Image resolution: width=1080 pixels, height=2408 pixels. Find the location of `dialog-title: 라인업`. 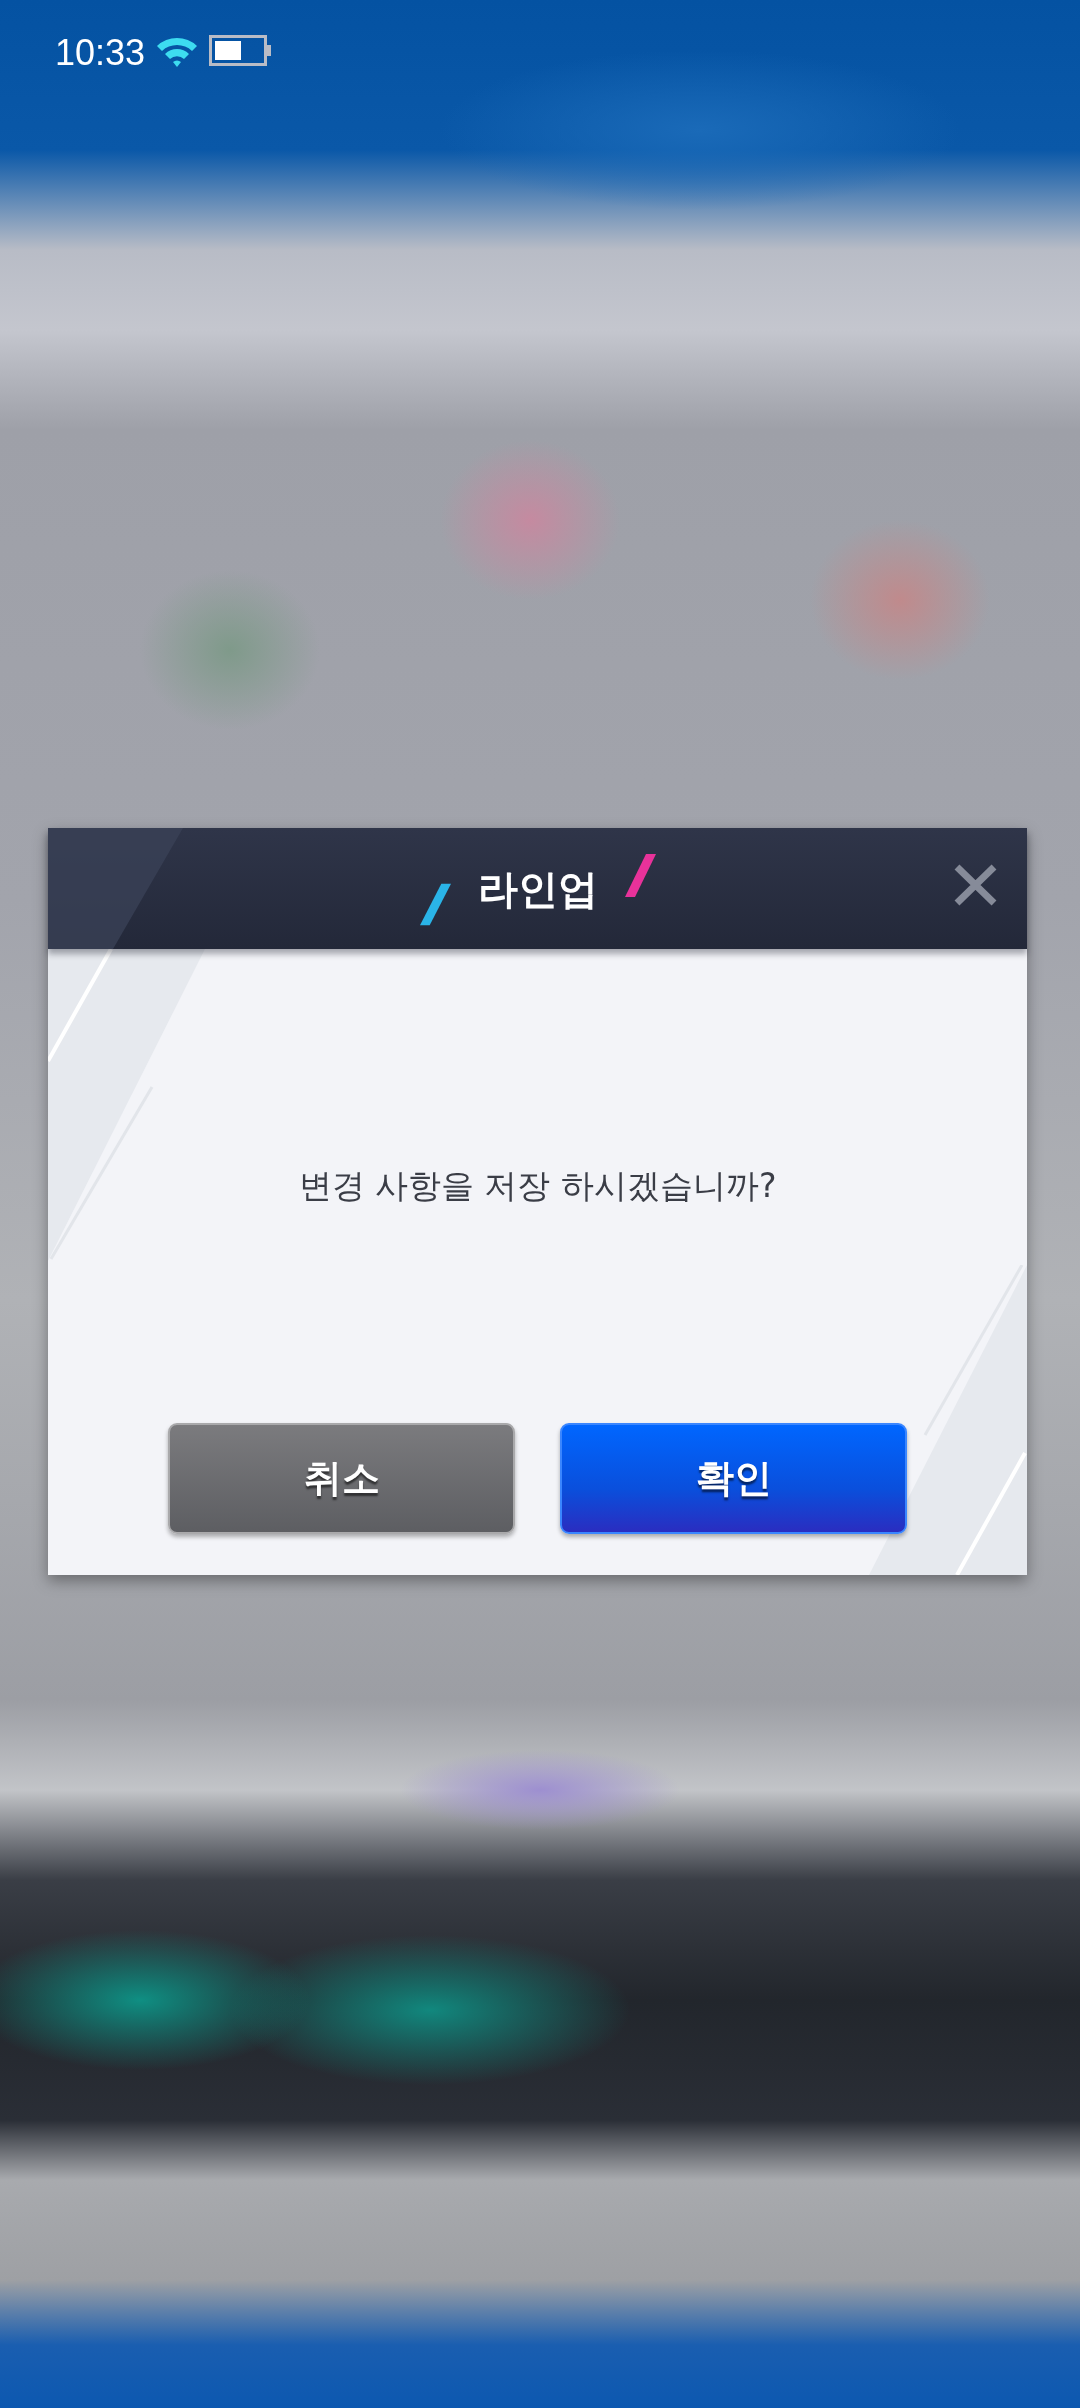

dialog-title: 라인업 is located at coordinates (537, 888).